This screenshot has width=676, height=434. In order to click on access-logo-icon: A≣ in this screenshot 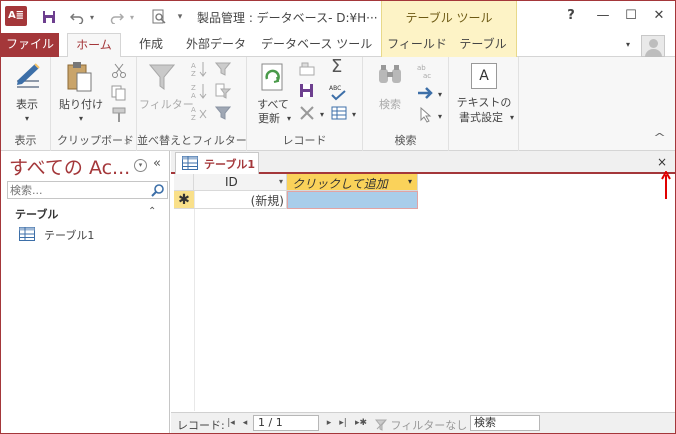, I will do `click(16, 16)`.